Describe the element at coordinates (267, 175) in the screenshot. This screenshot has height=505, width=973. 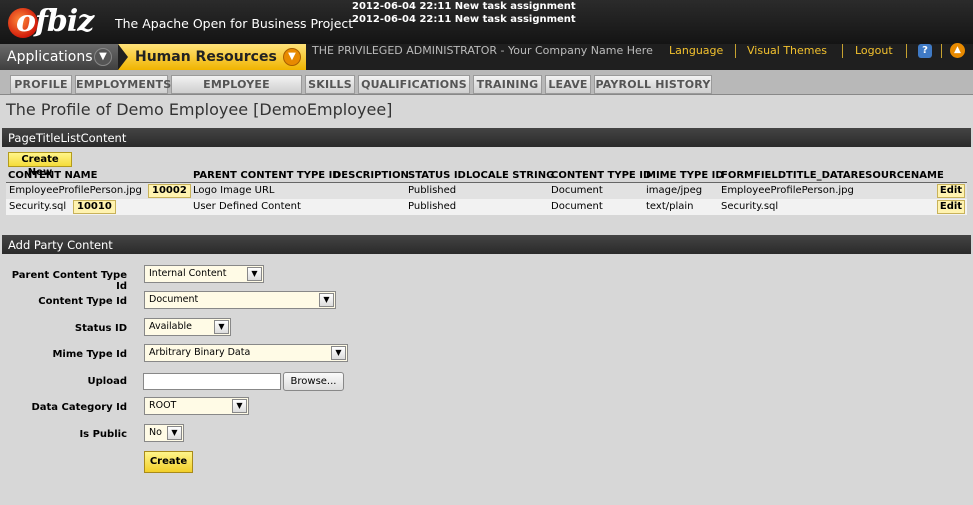
I see `column-header: PARENT CONTENT TYPE ID` at that location.